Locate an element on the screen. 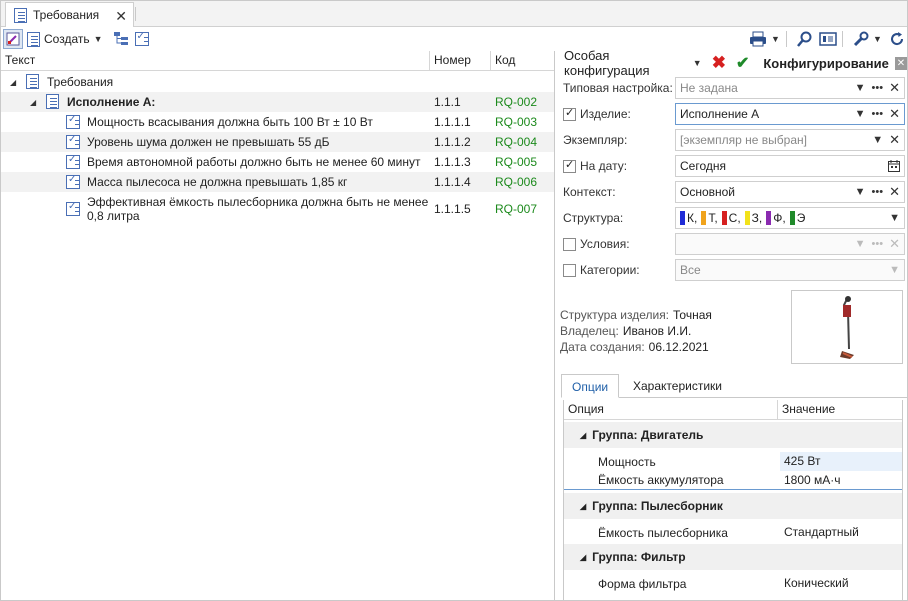 This screenshot has height=601, width=908. structure-field: К, Т, С, З, Ф, Э ▼ is located at coordinates (790, 218).